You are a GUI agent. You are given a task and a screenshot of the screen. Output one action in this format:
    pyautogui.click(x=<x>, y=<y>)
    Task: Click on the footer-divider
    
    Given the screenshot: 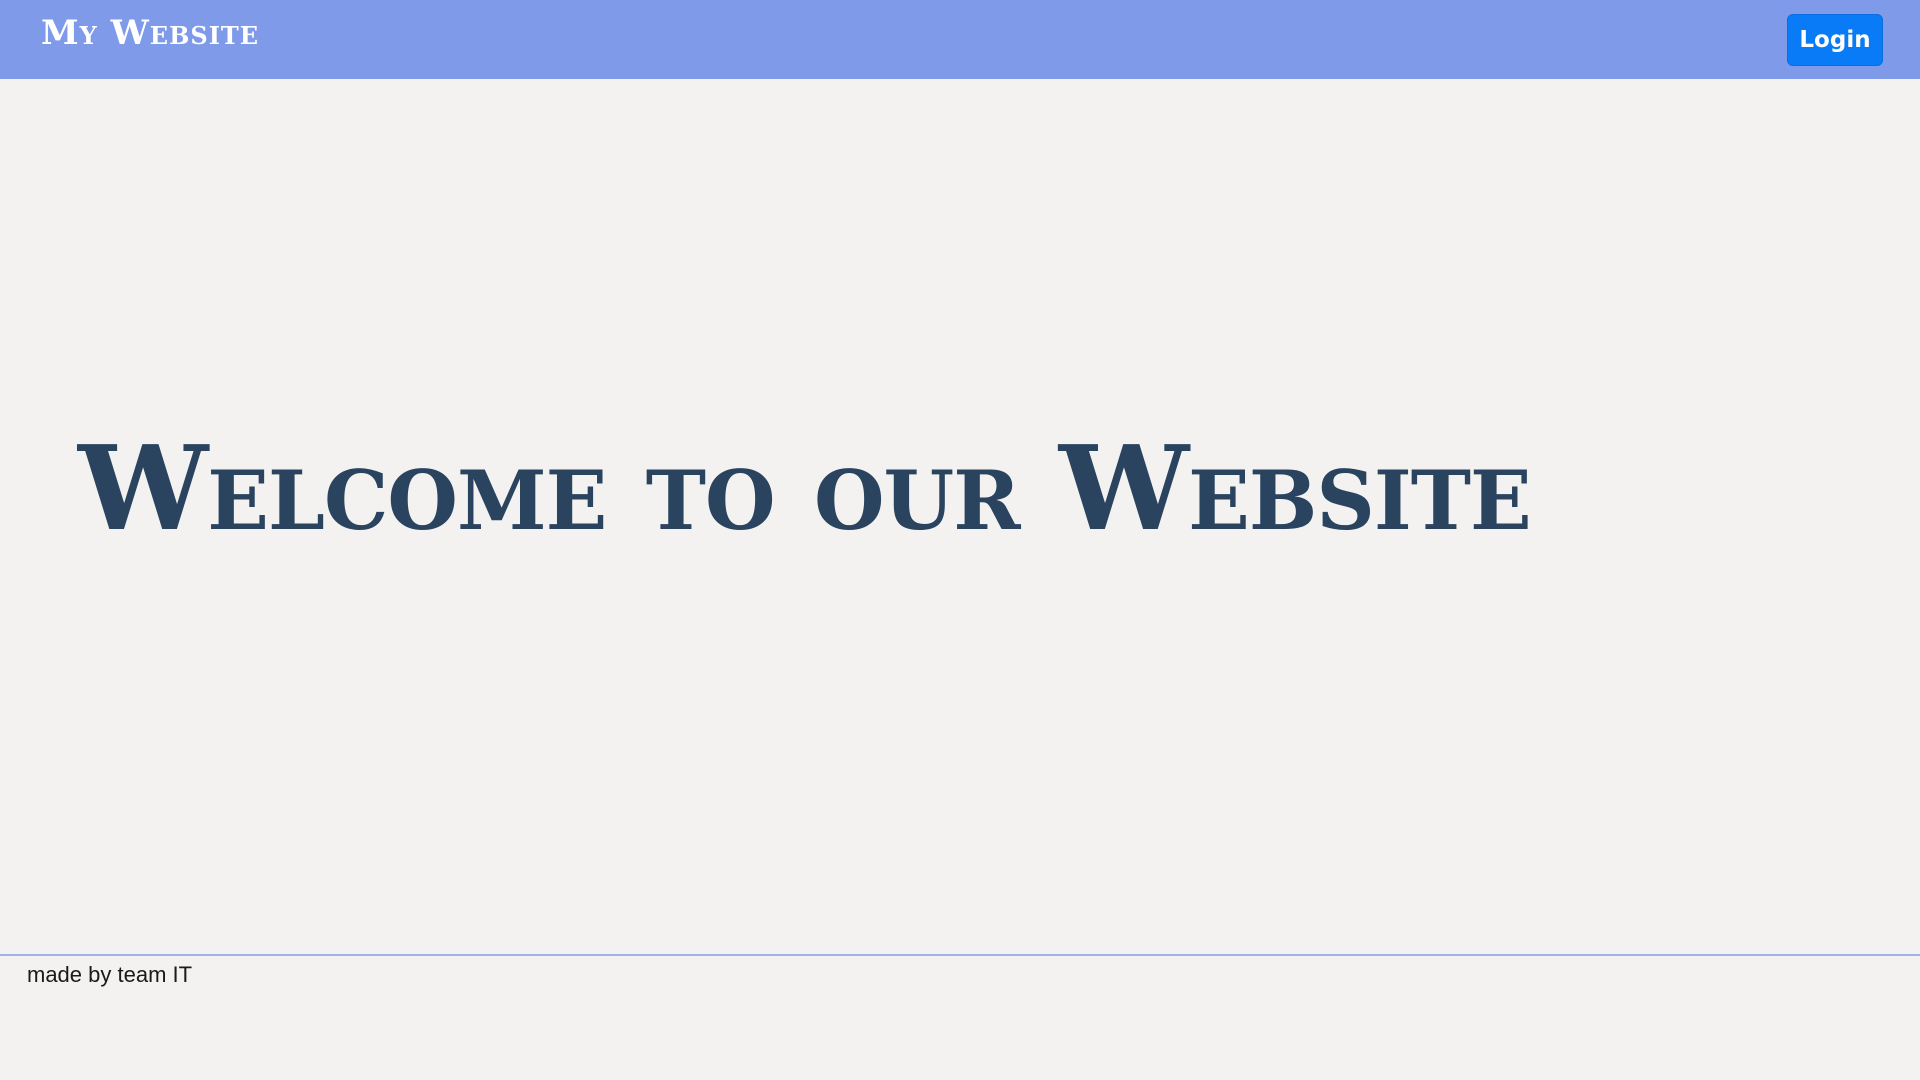 What is the action you would take?
    pyautogui.click(x=960, y=955)
    